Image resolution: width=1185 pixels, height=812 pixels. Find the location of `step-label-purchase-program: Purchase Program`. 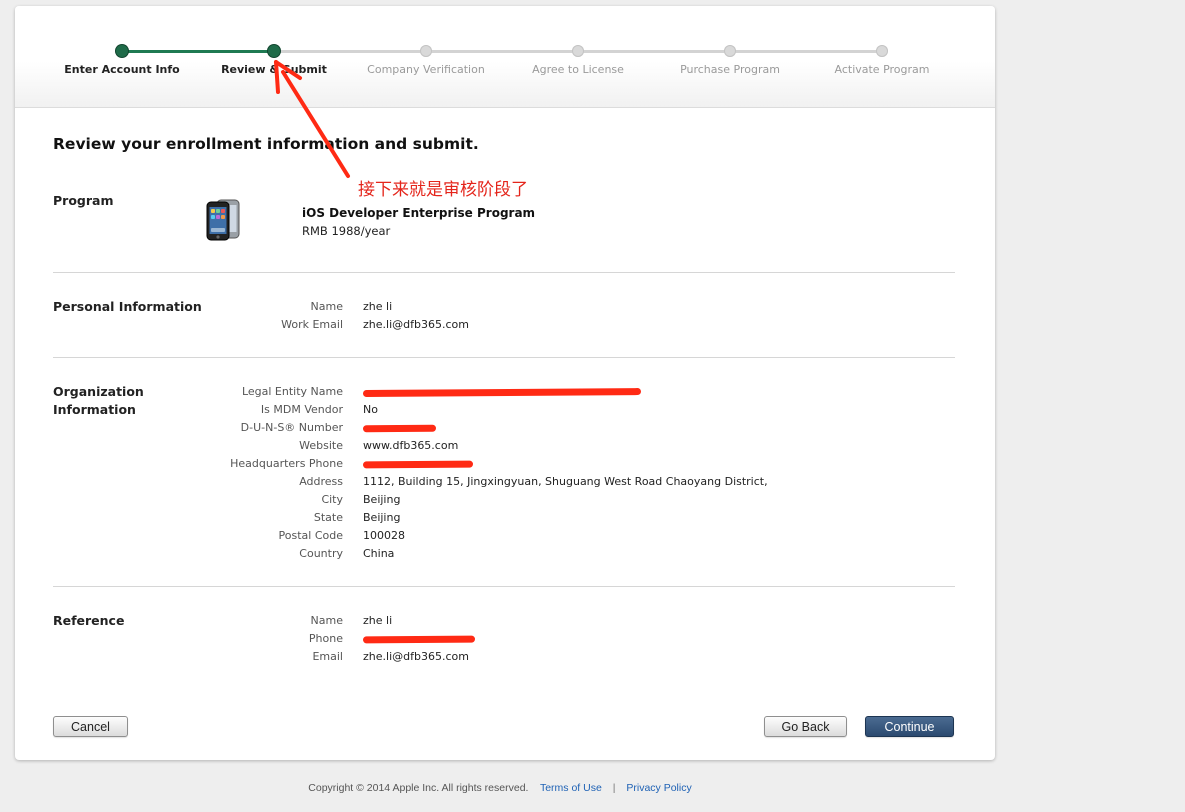

step-label-purchase-program: Purchase Program is located at coordinates (730, 69).